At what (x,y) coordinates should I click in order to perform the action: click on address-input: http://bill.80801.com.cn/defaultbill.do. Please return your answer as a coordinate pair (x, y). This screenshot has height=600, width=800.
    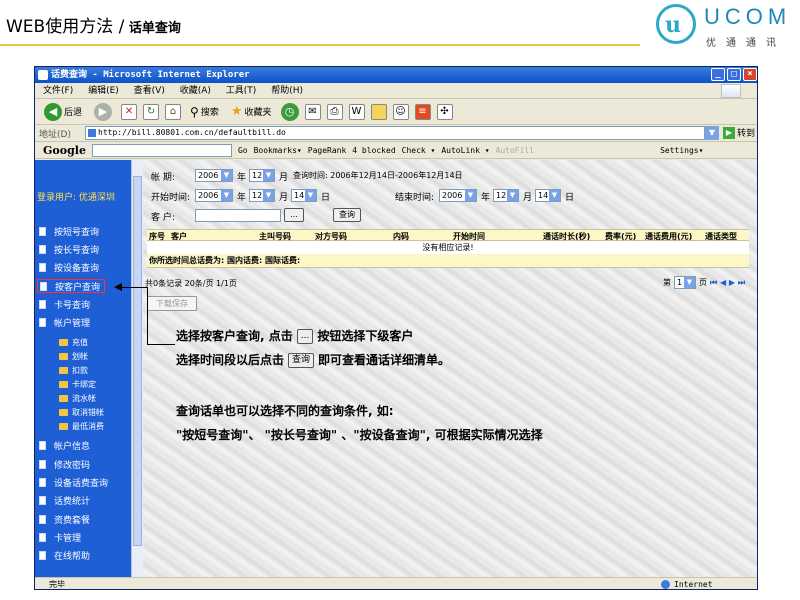
    Looking at the image, I should click on (395, 133).